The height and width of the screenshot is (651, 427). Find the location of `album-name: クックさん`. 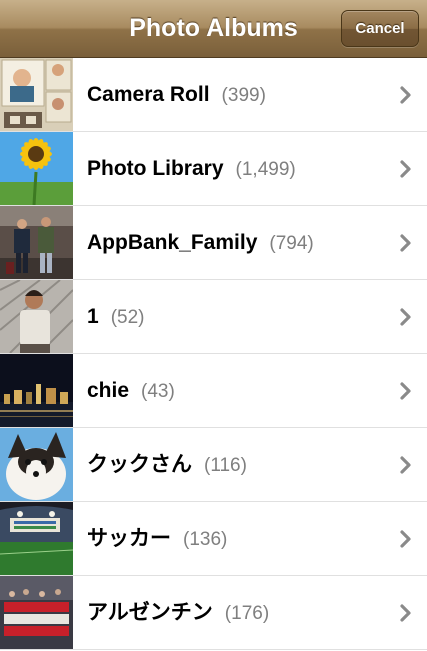

album-name: クックさん is located at coordinates (139, 464).